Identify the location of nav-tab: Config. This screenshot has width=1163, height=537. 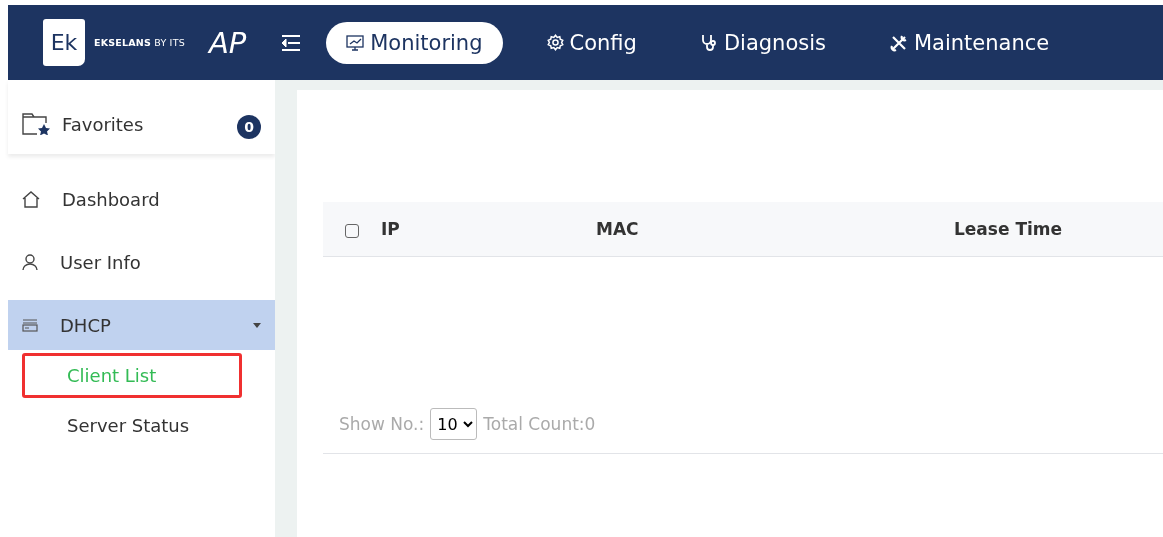
(591, 42).